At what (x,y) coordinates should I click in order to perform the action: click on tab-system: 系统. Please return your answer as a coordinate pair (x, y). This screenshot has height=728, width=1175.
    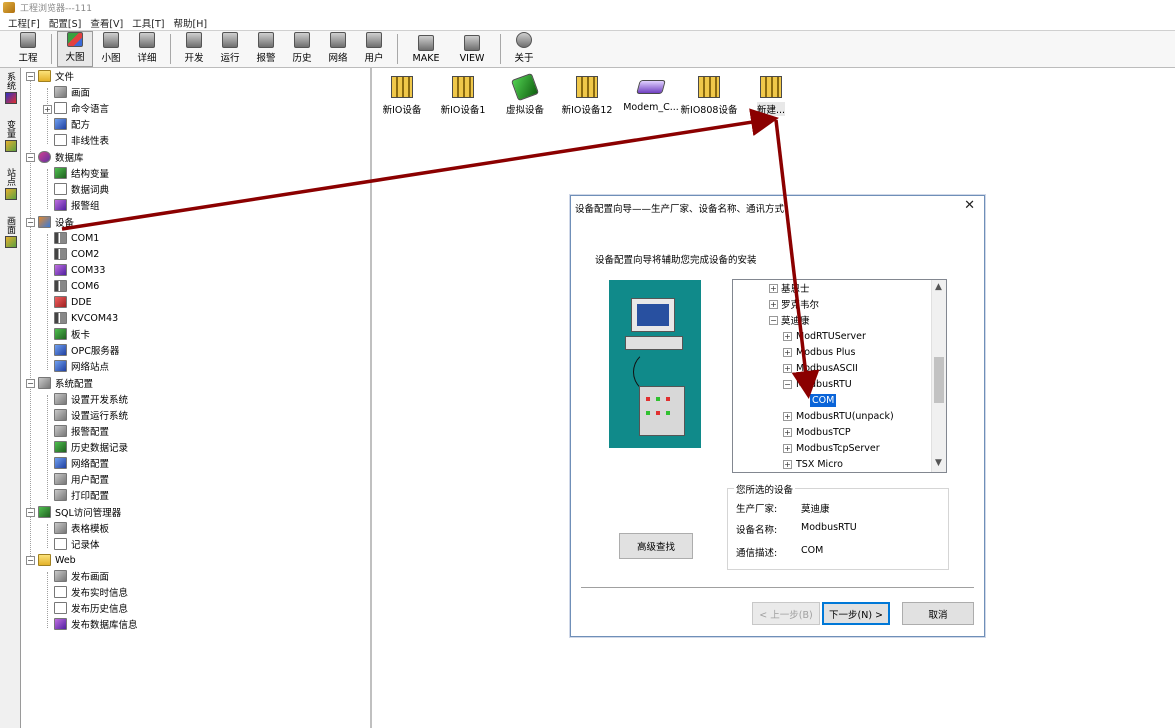
    Looking at the image, I should click on (10, 88).